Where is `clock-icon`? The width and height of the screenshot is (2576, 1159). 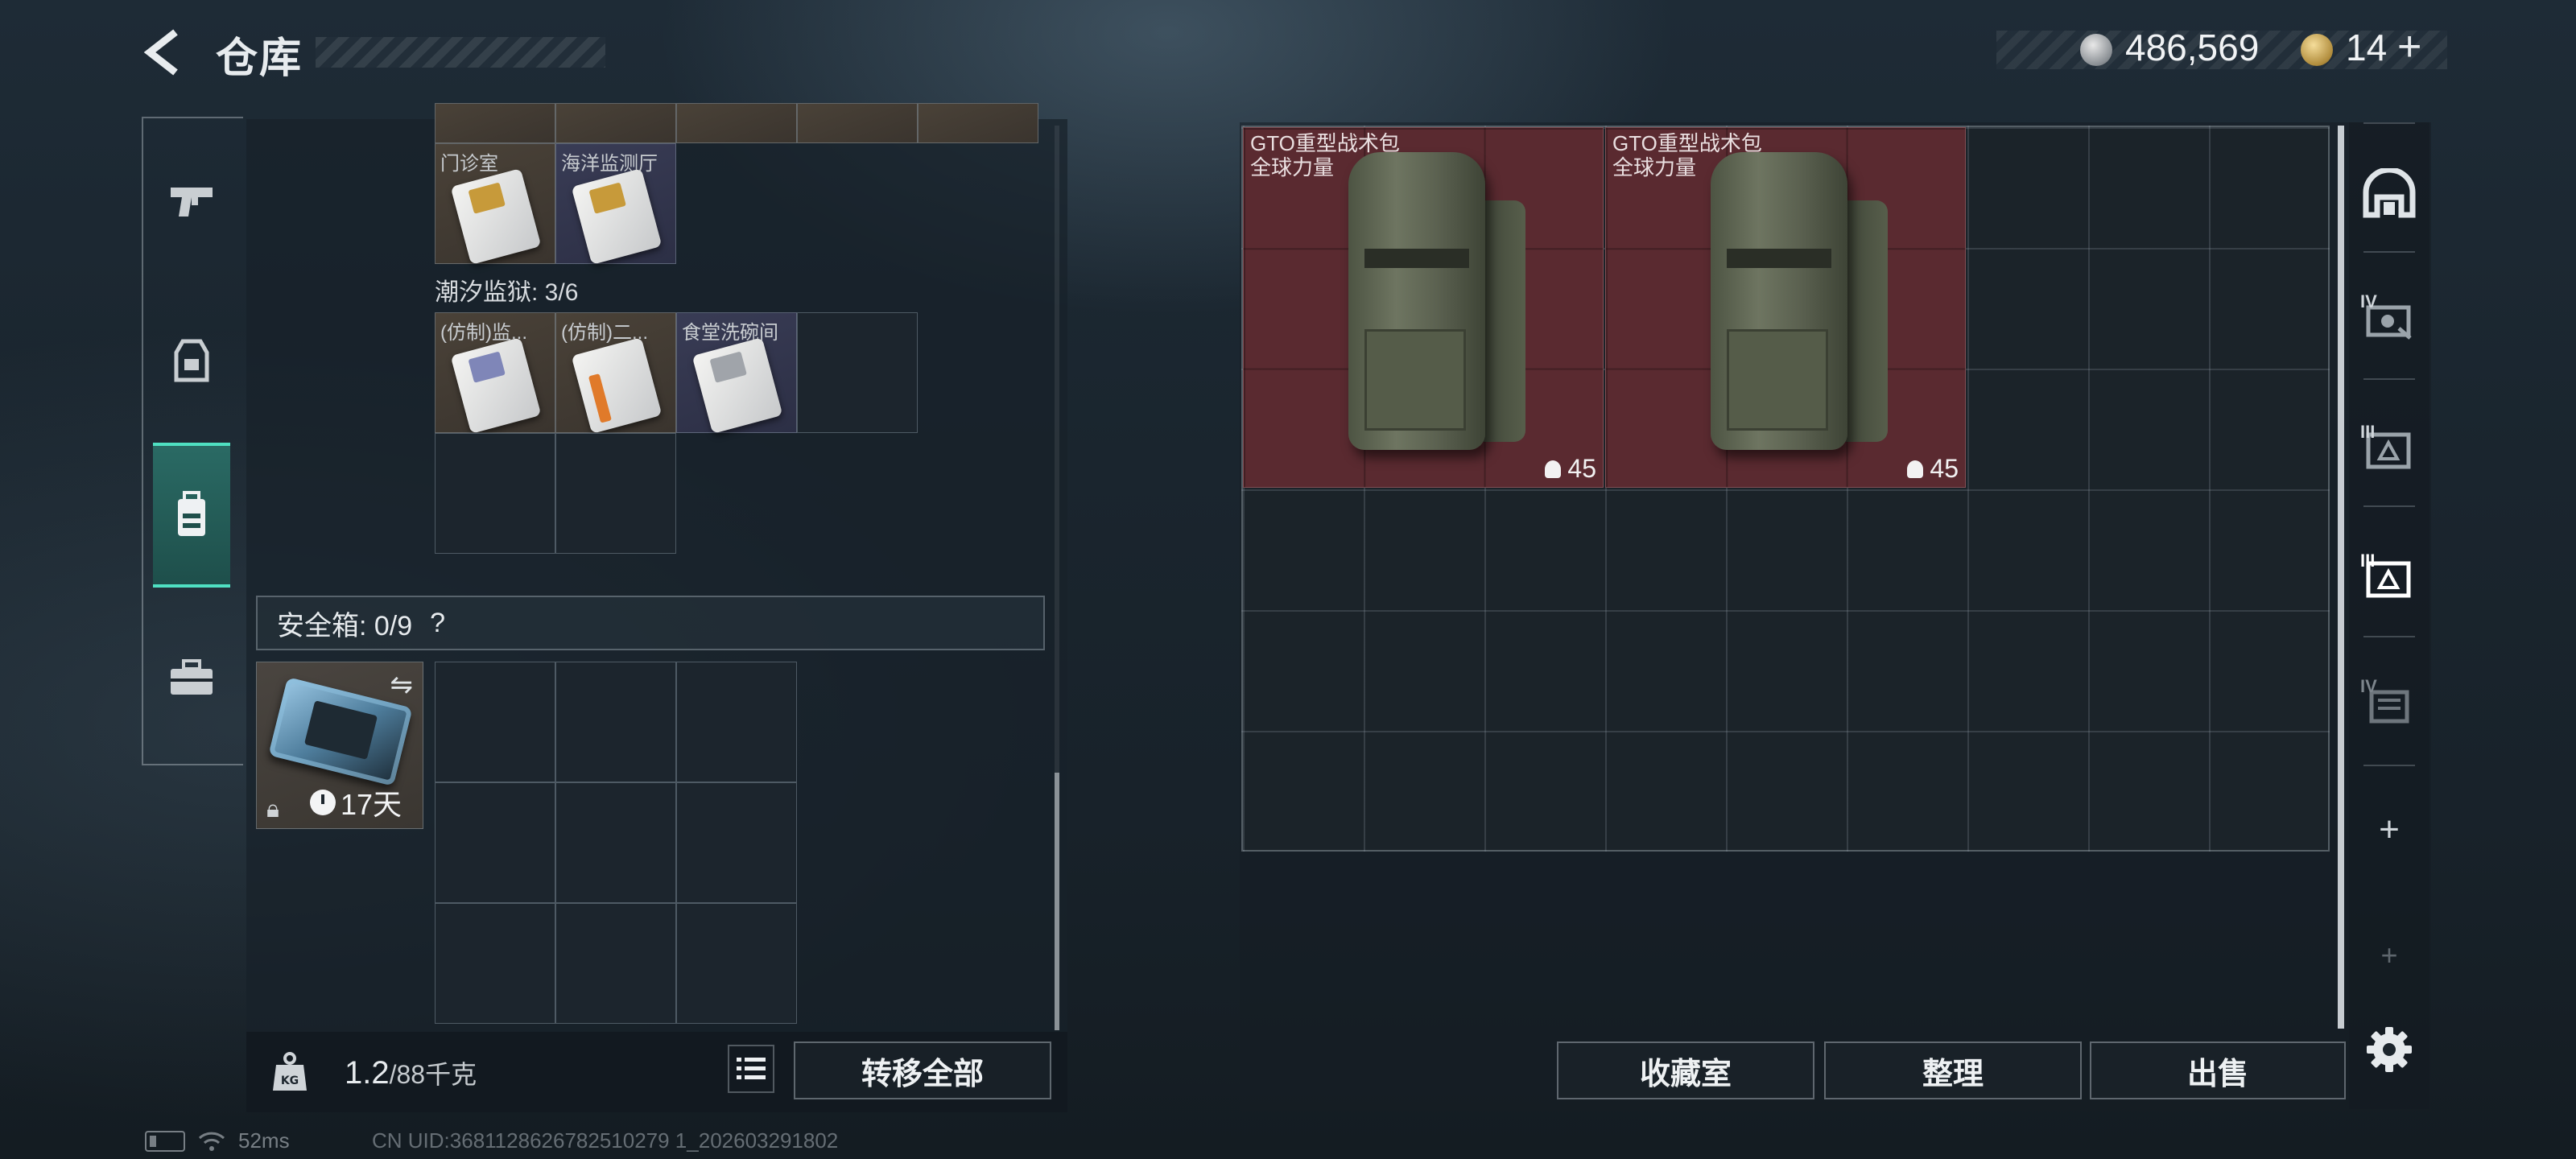
clock-icon is located at coordinates (323, 802).